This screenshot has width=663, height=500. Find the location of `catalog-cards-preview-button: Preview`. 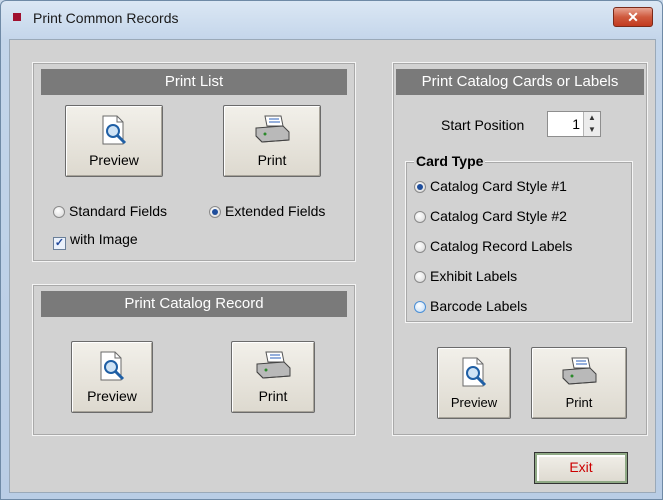

catalog-cards-preview-button: Preview is located at coordinates (474, 383).